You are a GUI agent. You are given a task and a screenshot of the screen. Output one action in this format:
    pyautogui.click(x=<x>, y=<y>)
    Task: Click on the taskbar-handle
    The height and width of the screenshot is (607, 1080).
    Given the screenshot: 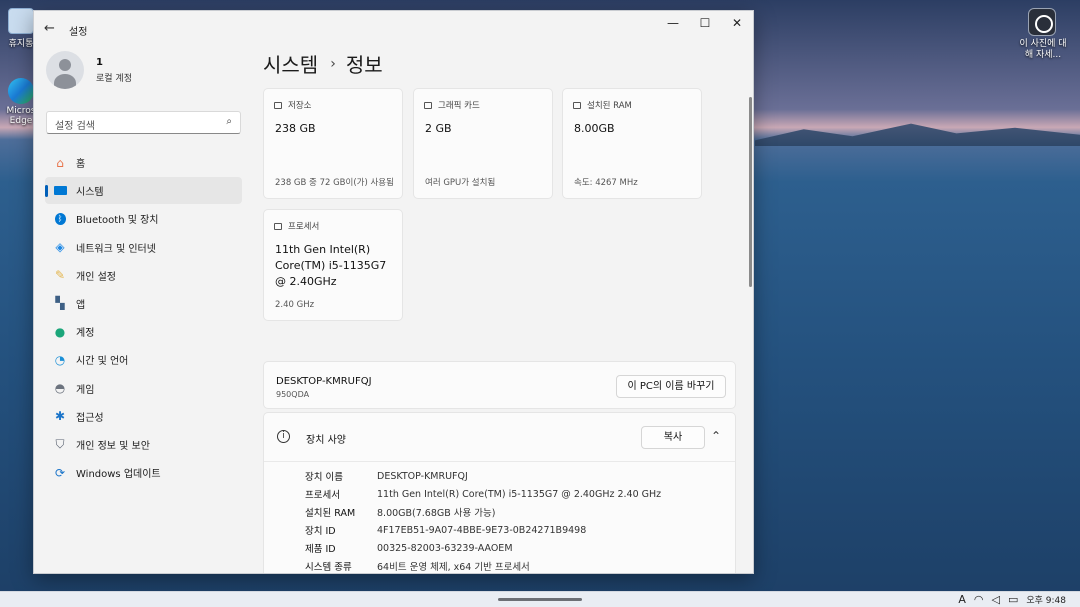 What is the action you would take?
    pyautogui.click(x=540, y=599)
    